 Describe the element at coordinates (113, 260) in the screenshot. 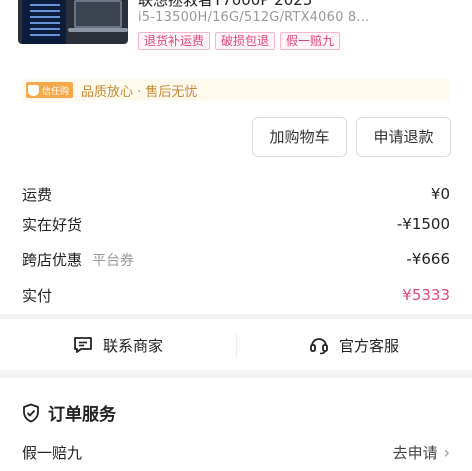

I see `price-sublabel: 平台券` at that location.